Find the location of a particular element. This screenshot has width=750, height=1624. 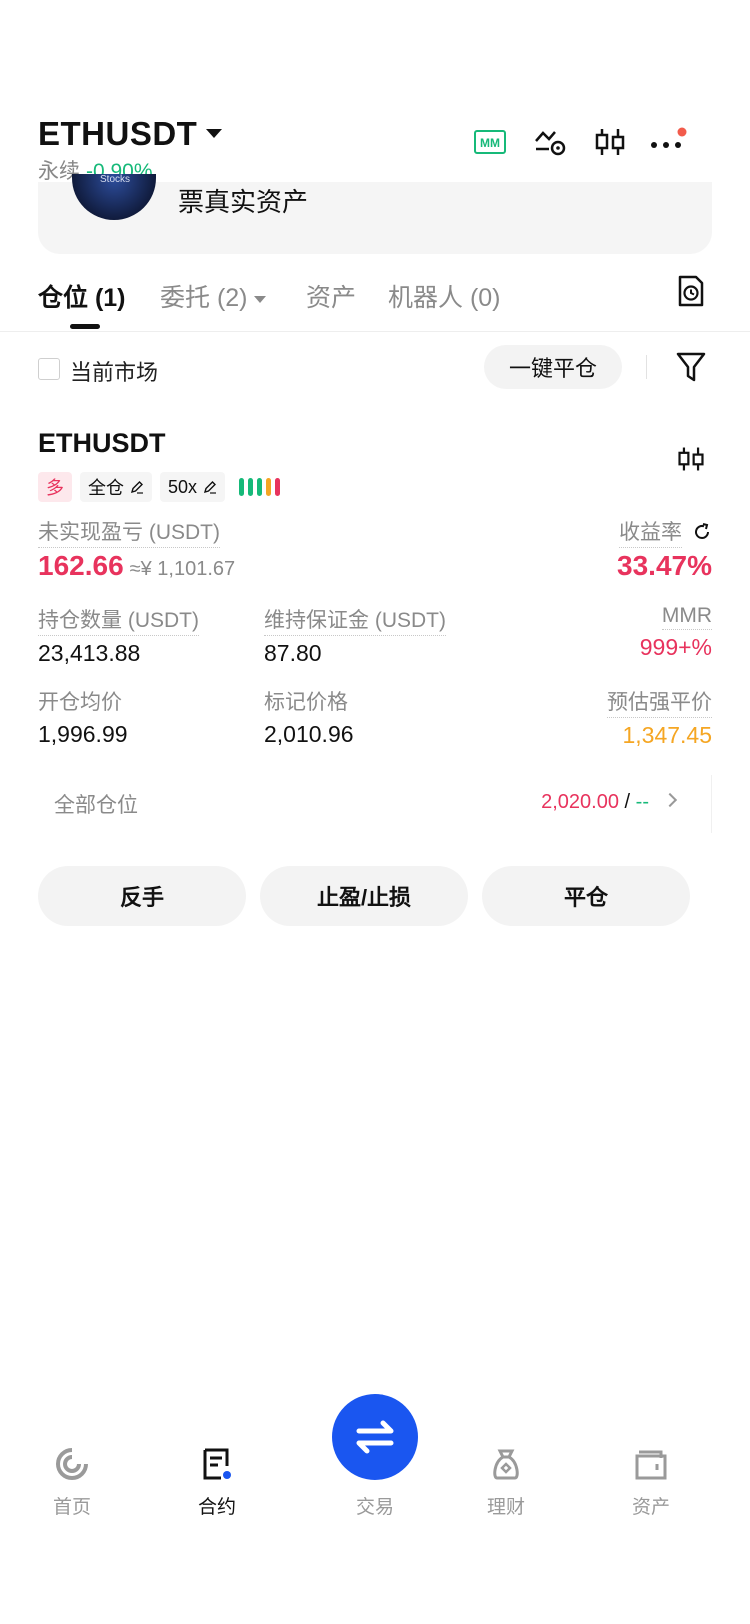

mmr: MMR 999+% is located at coordinates (676, 632).